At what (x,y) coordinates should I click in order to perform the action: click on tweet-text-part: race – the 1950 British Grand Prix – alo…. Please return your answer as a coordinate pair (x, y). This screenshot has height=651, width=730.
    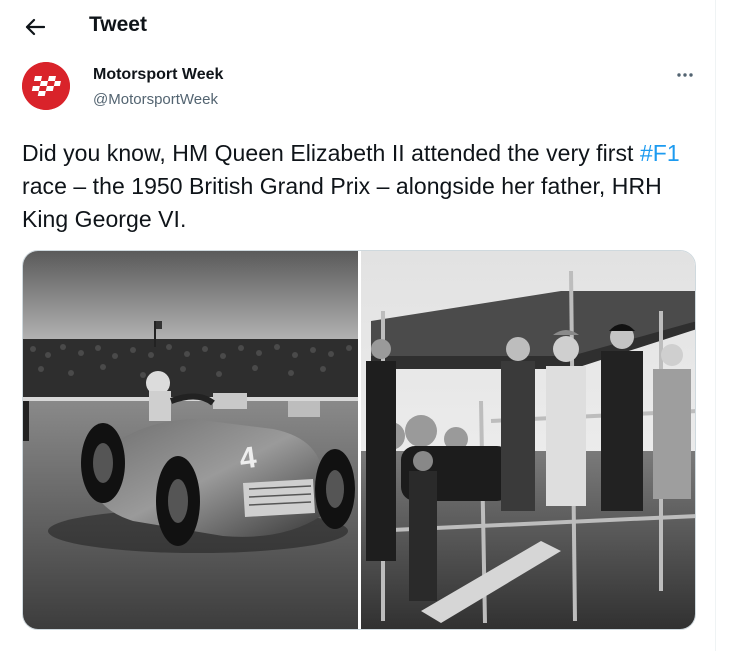
    Looking at the image, I should click on (342, 202).